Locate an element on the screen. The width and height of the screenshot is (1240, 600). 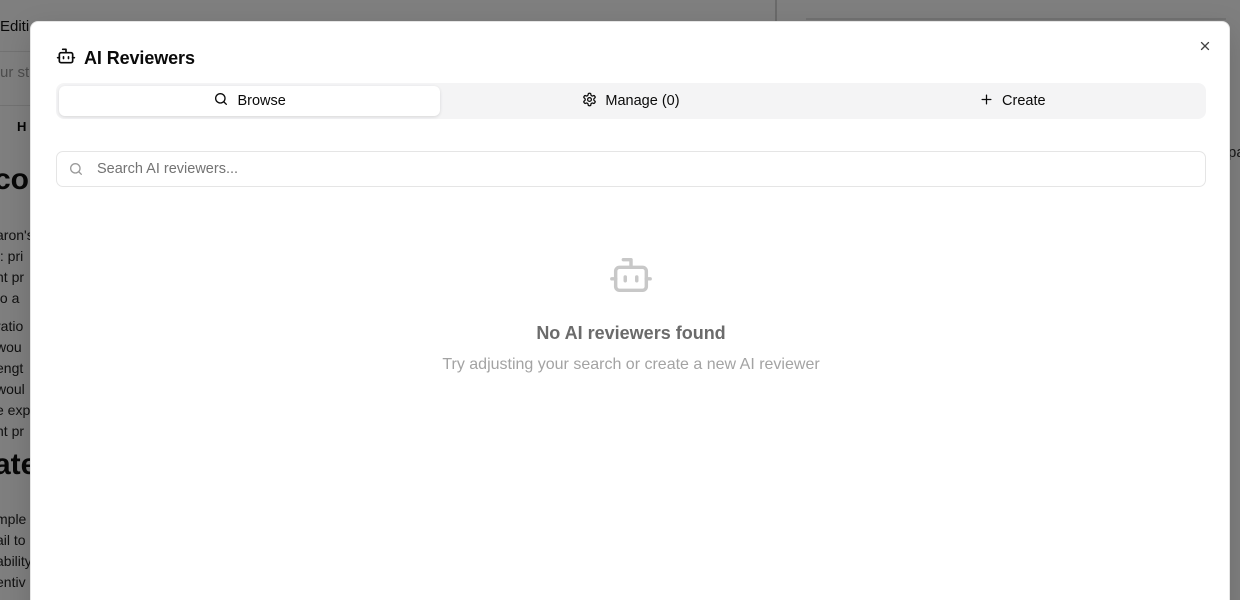
tab-browse-label: Browse is located at coordinates (261, 101).